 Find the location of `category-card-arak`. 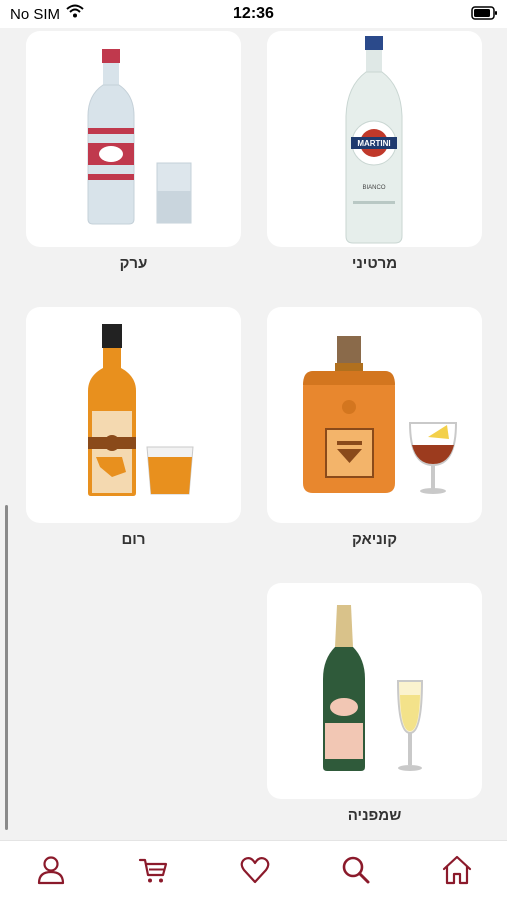

category-card-arak is located at coordinates (133, 139).